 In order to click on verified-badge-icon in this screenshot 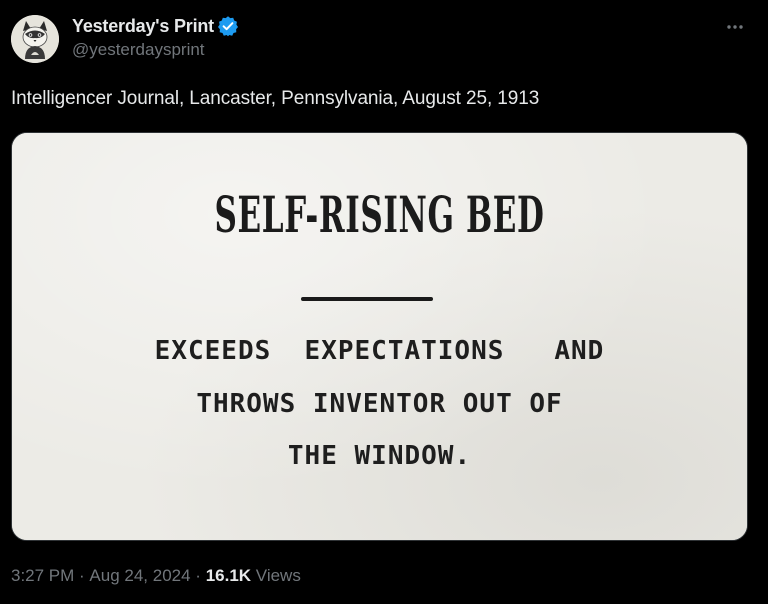, I will do `click(228, 26)`.